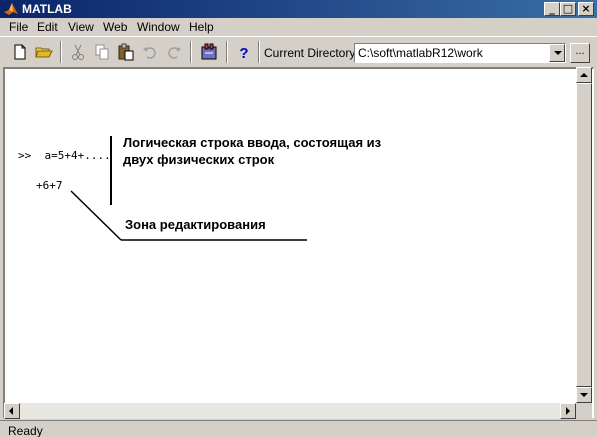 Image resolution: width=597 pixels, height=437 pixels. I want to click on undo-icon, so click(150, 52).